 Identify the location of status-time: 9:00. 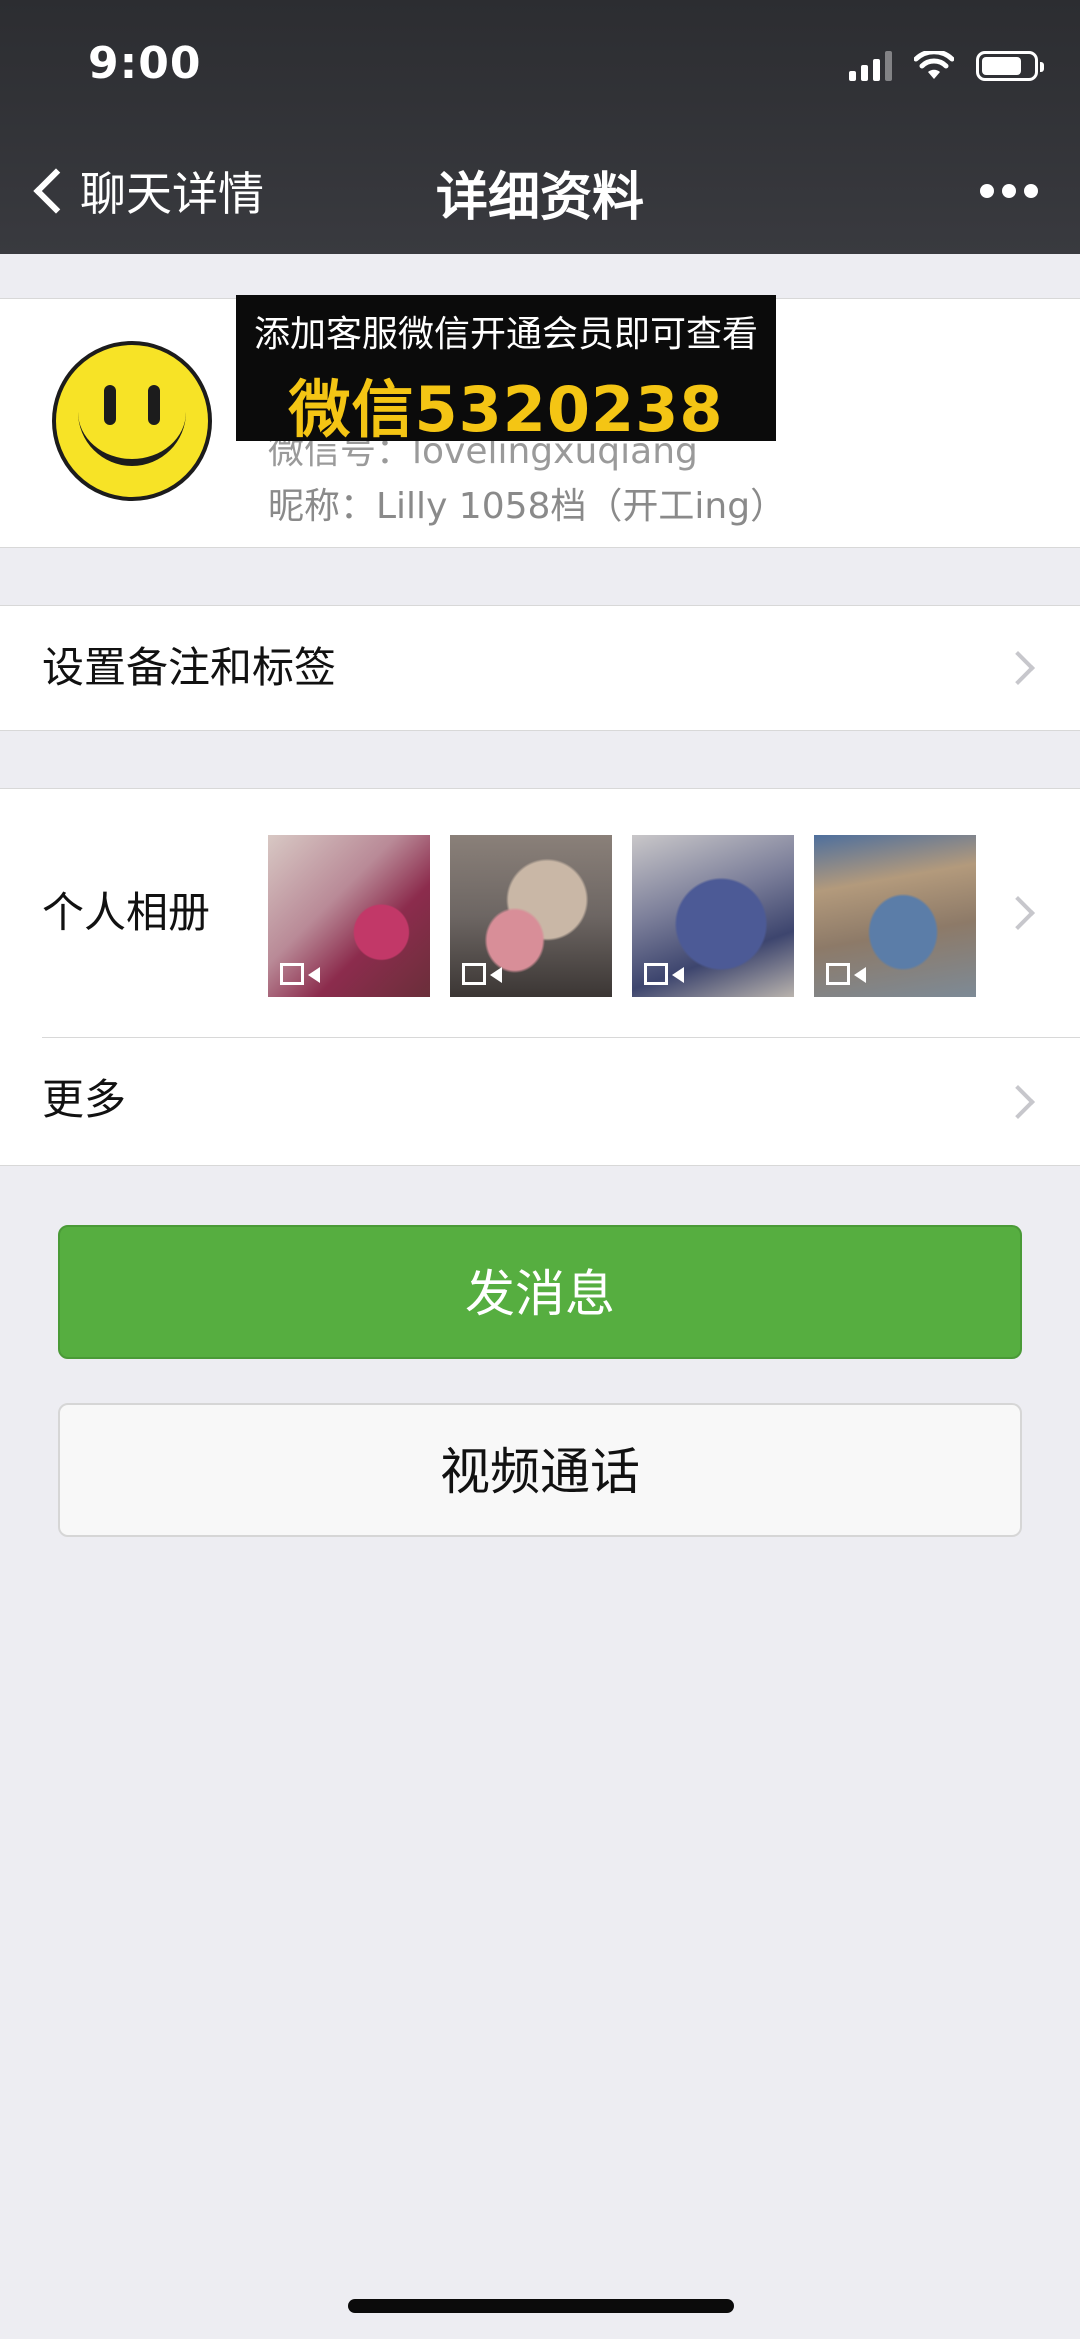
(145, 63).